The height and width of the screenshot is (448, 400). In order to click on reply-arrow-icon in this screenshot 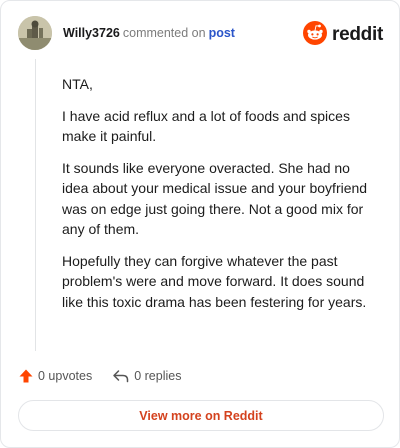, I will do `click(121, 376)`.